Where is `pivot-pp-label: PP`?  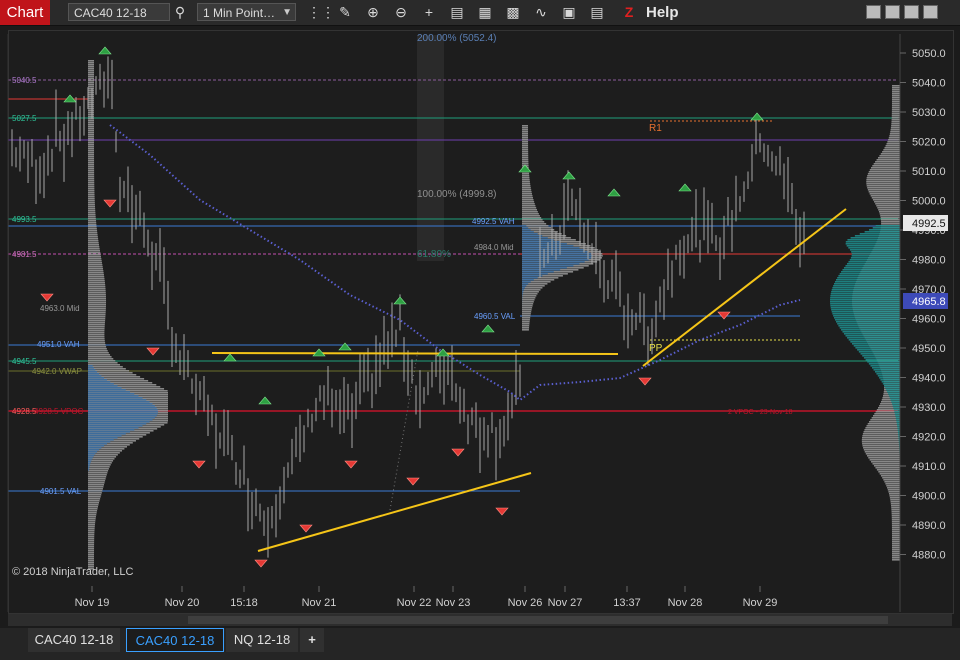 pivot-pp-label: PP is located at coordinates (656, 348).